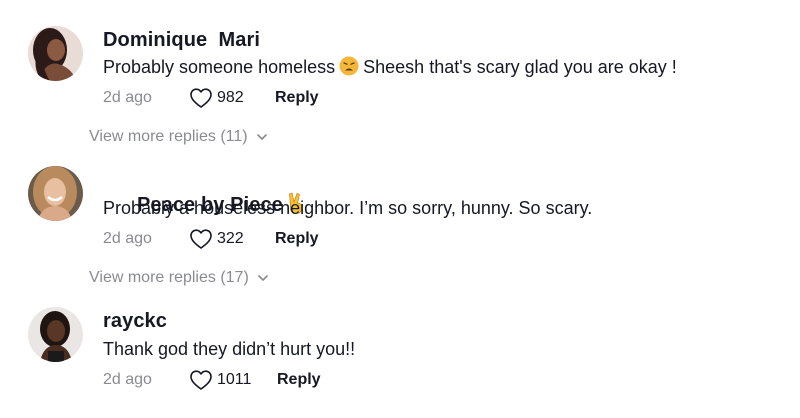 The image size is (800, 418). I want to click on view-more-label: View more replies (17), so click(169, 278).